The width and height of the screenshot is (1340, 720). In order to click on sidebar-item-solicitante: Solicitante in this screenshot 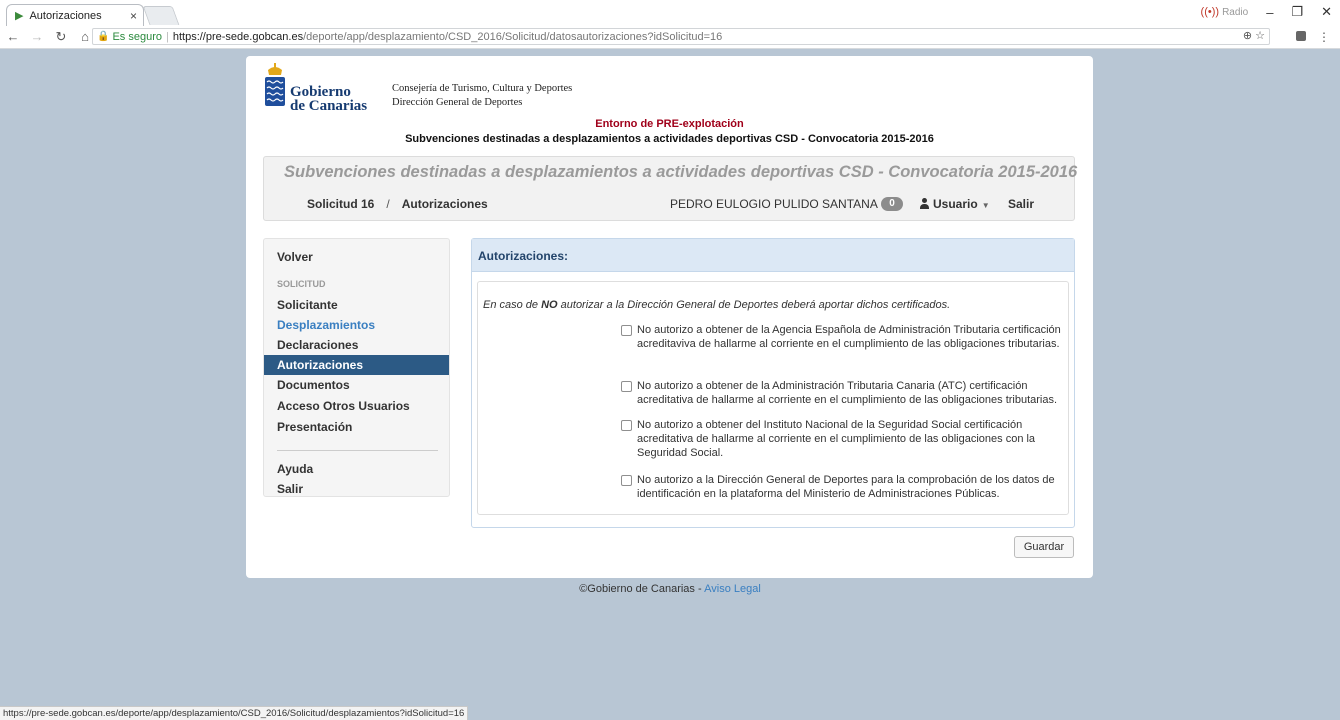, I will do `click(356, 305)`.